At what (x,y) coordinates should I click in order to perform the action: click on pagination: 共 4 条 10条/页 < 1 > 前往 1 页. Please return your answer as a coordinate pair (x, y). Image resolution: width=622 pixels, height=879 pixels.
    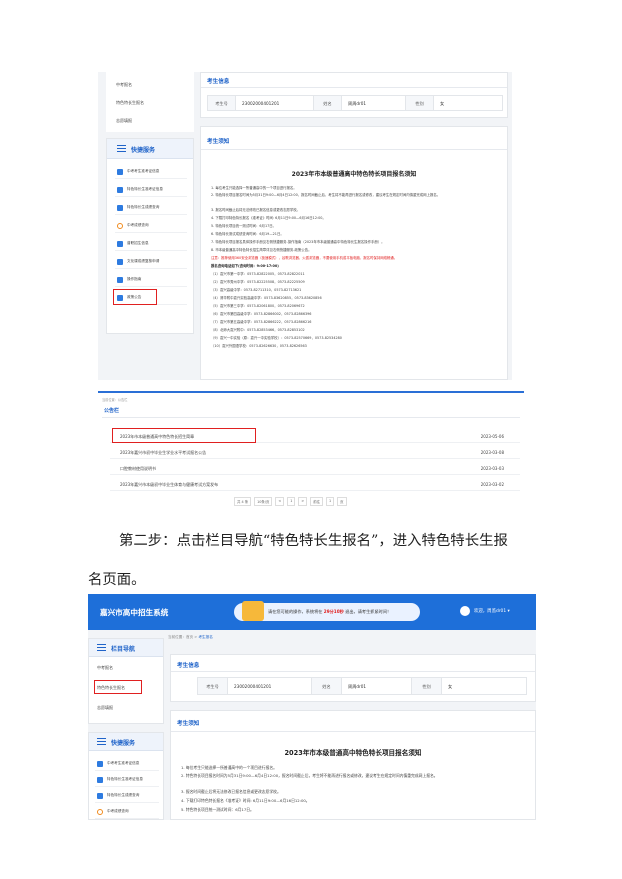
    Looking at the image, I should click on (290, 501).